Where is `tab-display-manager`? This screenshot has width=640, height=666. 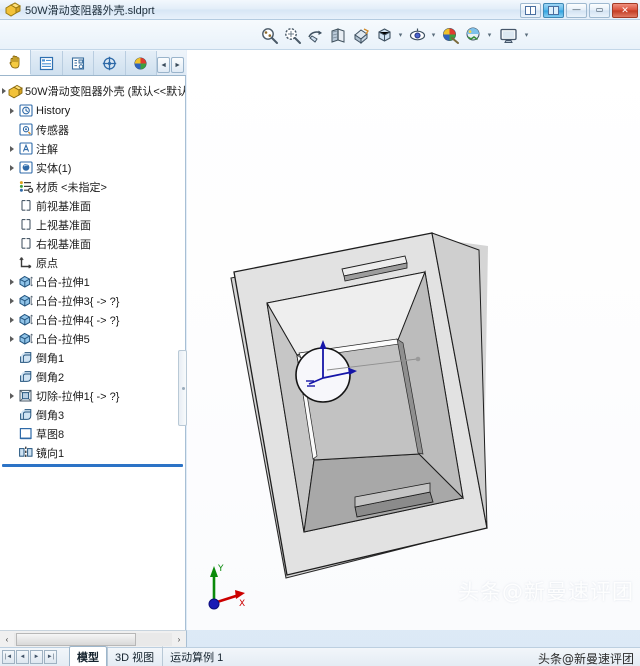
tab-display-manager is located at coordinates (141, 63).